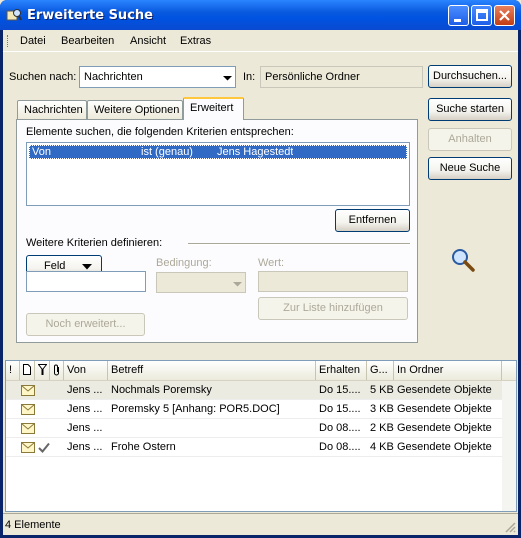  Describe the element at coordinates (135, 110) in the screenshot. I see `tab-weitere-optionen: Weitere Optionen` at that location.